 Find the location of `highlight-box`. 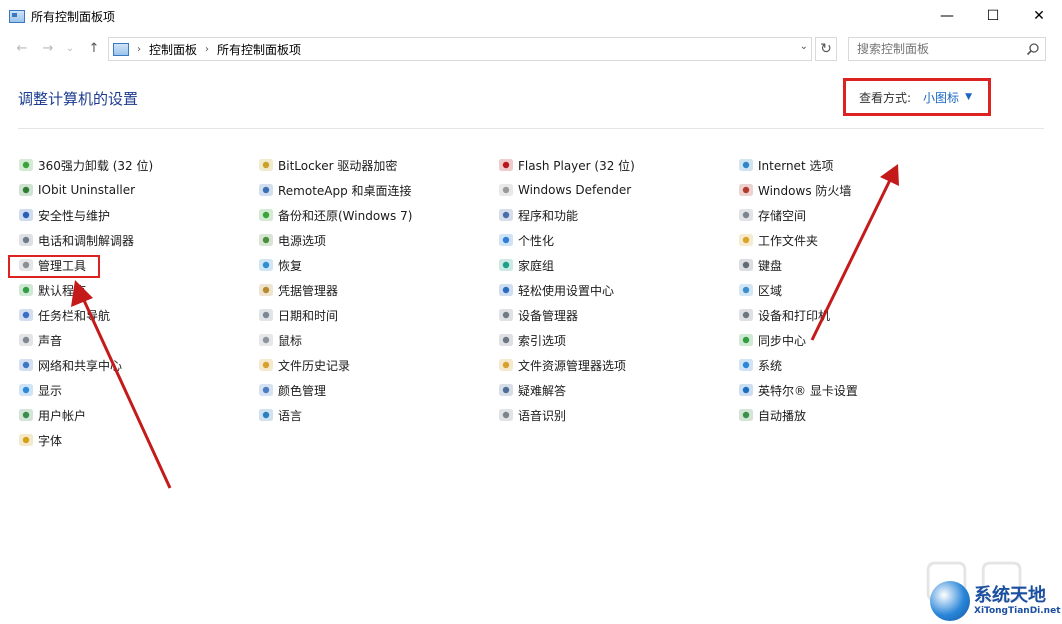

highlight-box is located at coordinates (54, 266).